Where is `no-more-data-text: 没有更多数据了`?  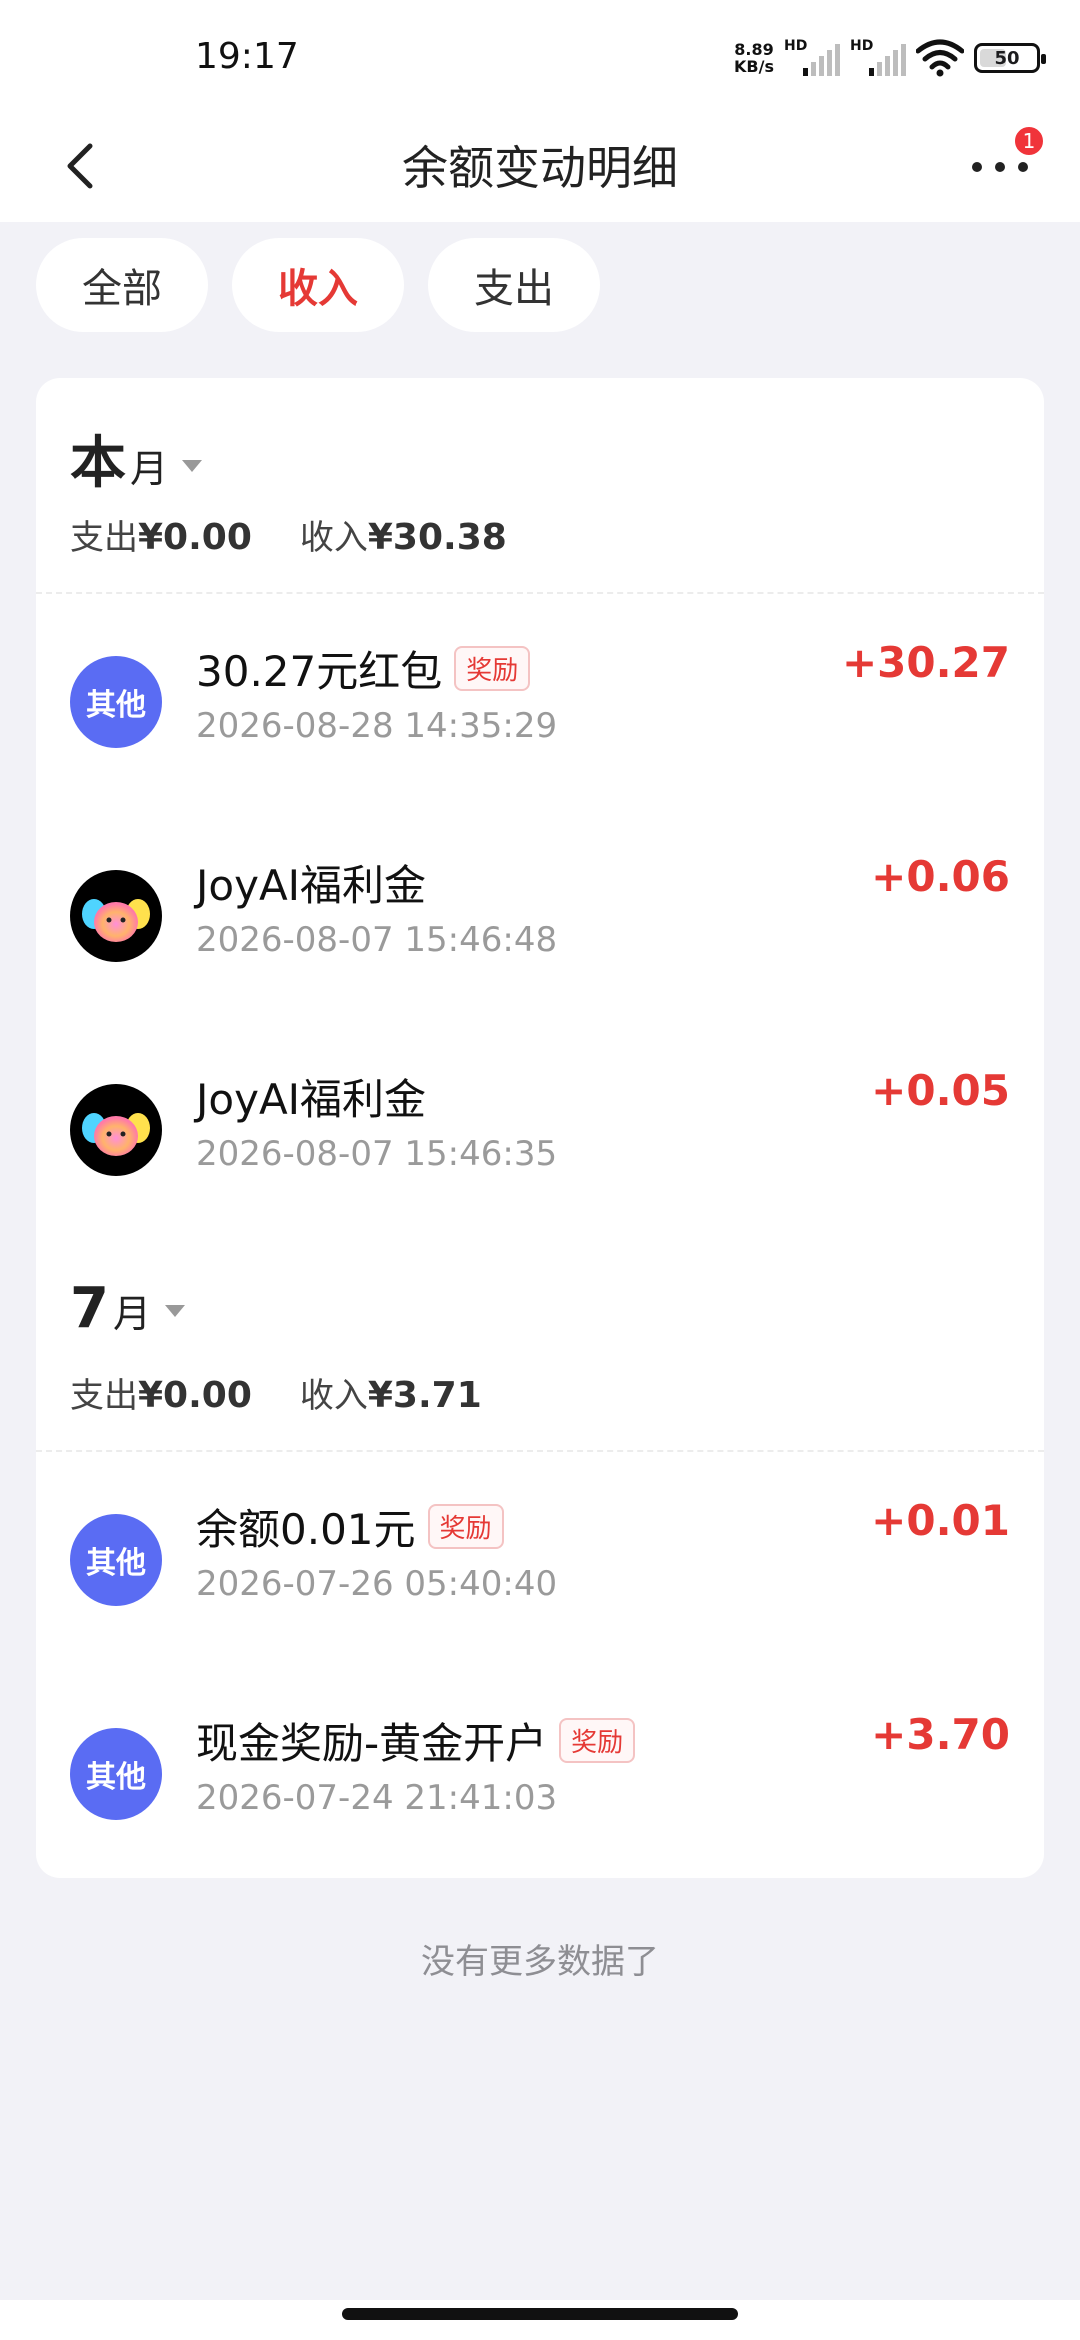 no-more-data-text: 没有更多数据了 is located at coordinates (540, 1962).